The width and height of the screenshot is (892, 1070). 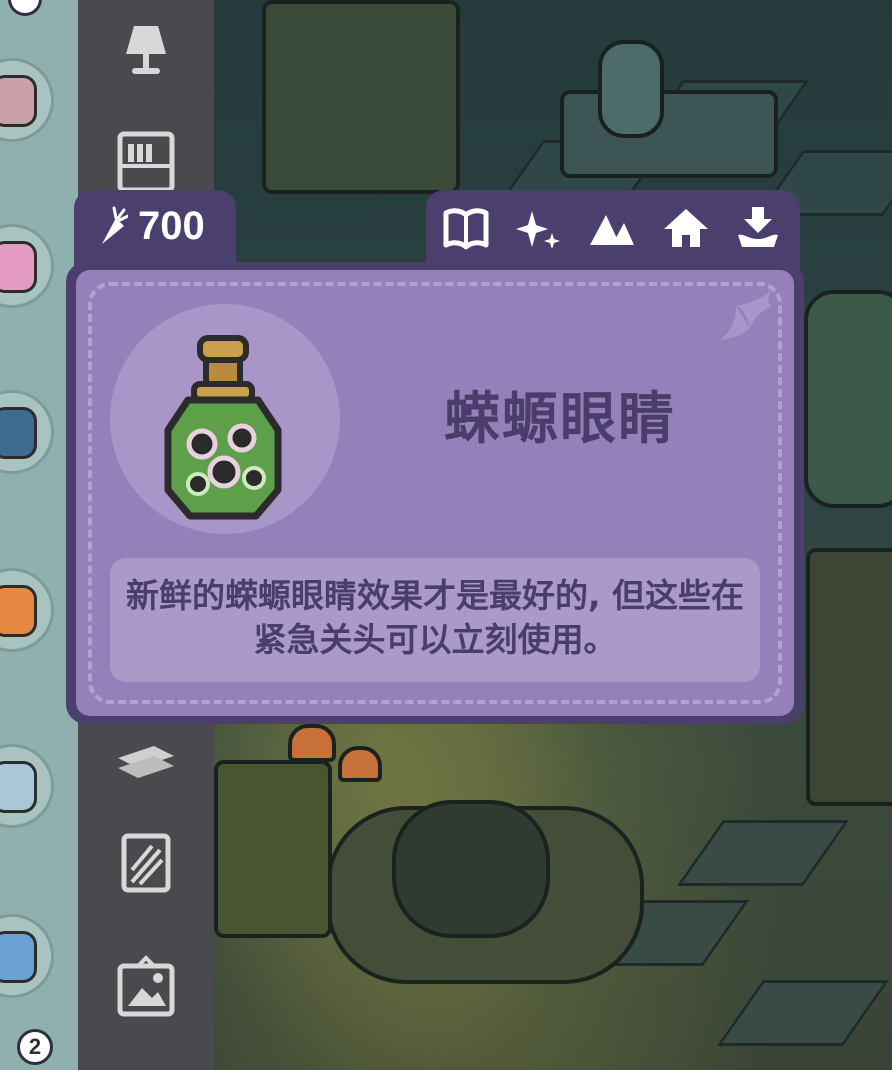 I want to click on download-tray-icon, so click(x=758, y=228).